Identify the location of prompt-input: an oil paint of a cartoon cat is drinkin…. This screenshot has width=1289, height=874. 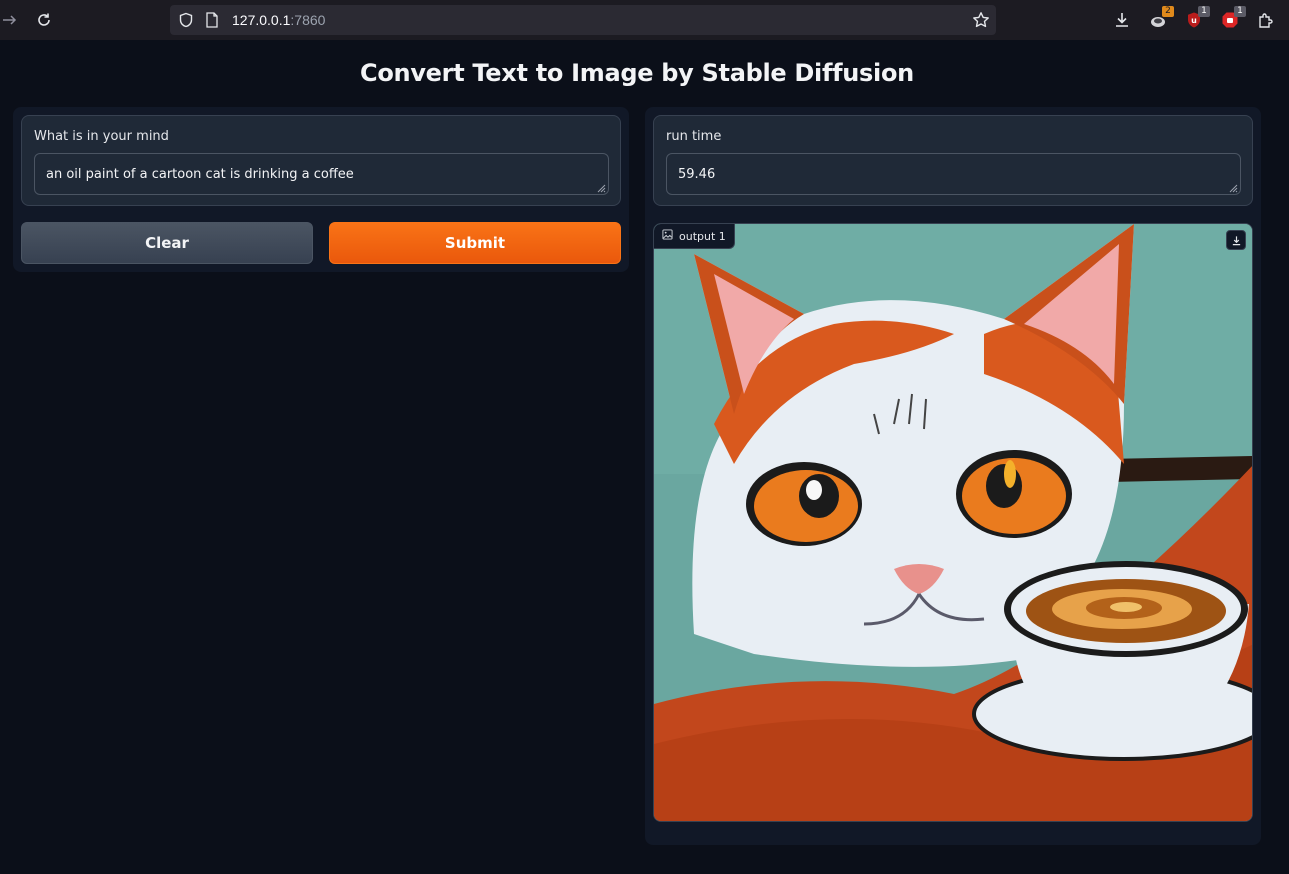
(321, 174).